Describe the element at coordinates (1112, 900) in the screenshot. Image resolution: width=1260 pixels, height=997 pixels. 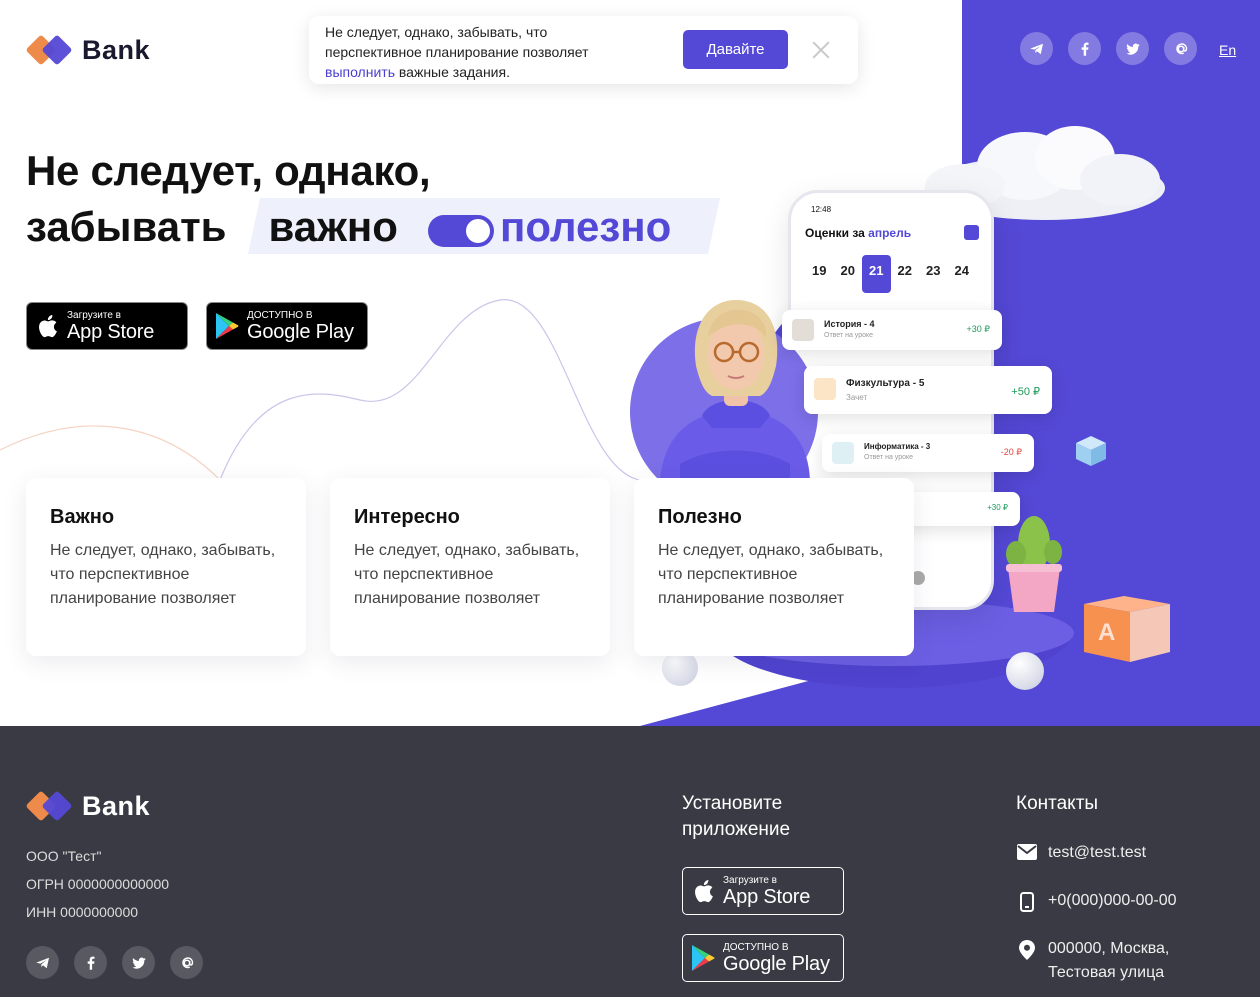
I see `contact-phone-text: +0(000)000-00-00` at that location.